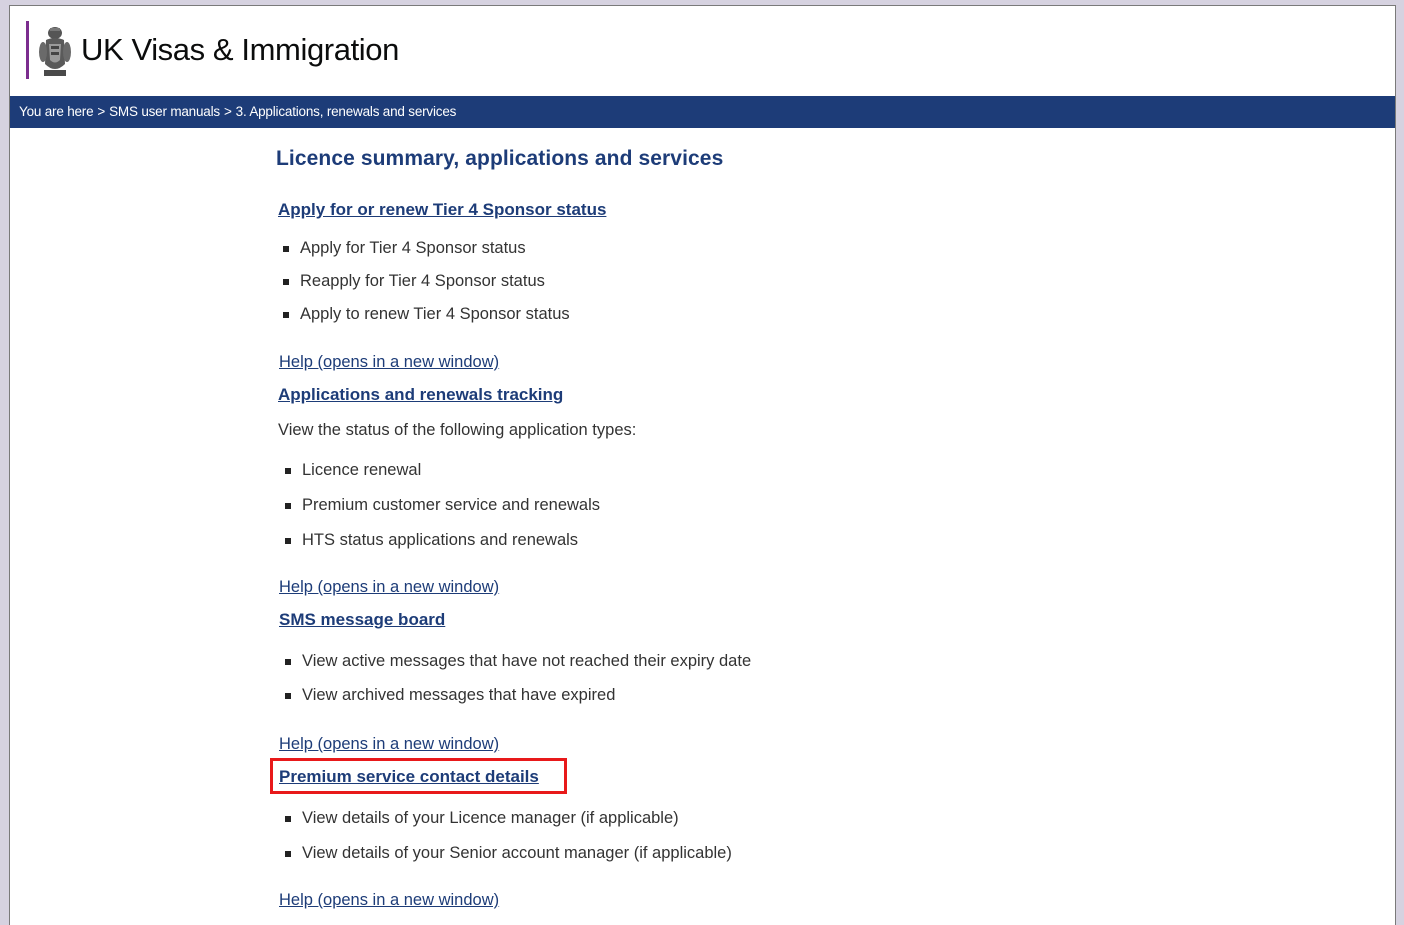 The height and width of the screenshot is (925, 1404). I want to click on list-item: Premium customer service and renewals, so click(451, 505).